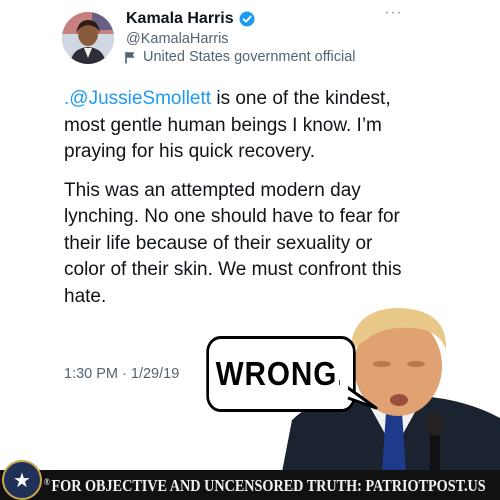 The height and width of the screenshot is (500, 500). I want to click on government-label: United States government official, so click(240, 57).